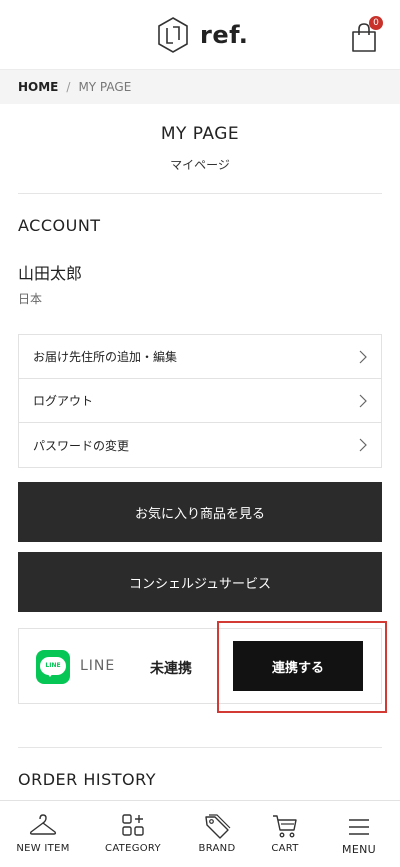  Describe the element at coordinates (200, 833) in the screenshot. I see `bottom-navigation: NEW ITEM CATEGORY BRAND CART MENU` at that location.